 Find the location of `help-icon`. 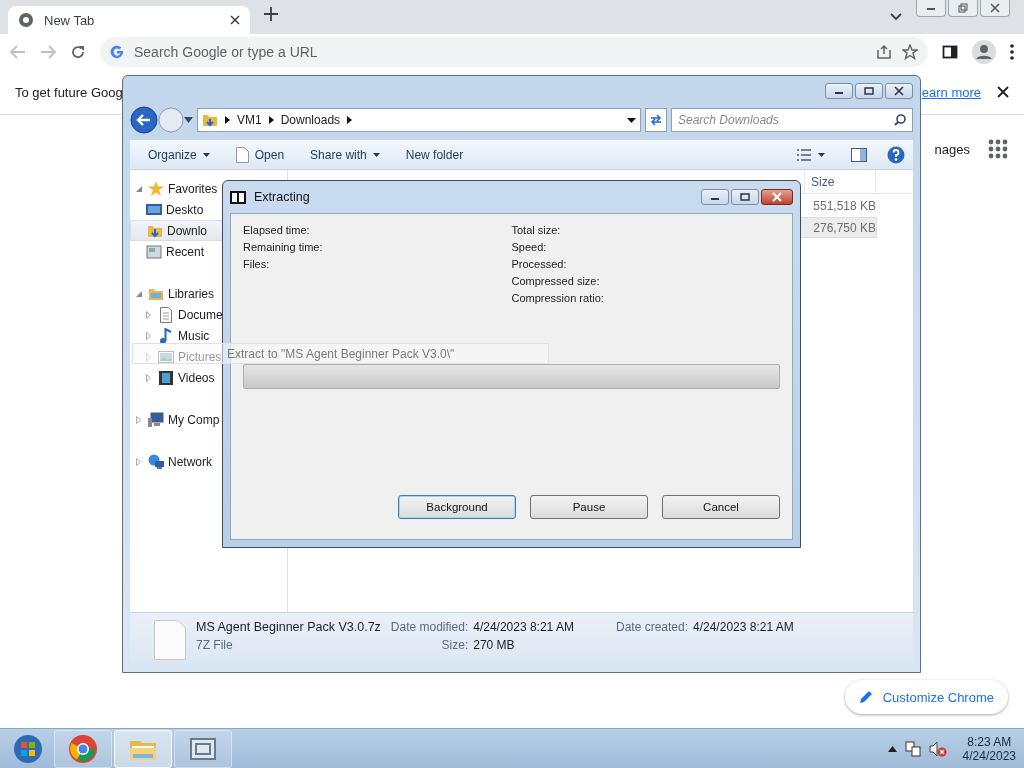

help-icon is located at coordinates (896, 154).